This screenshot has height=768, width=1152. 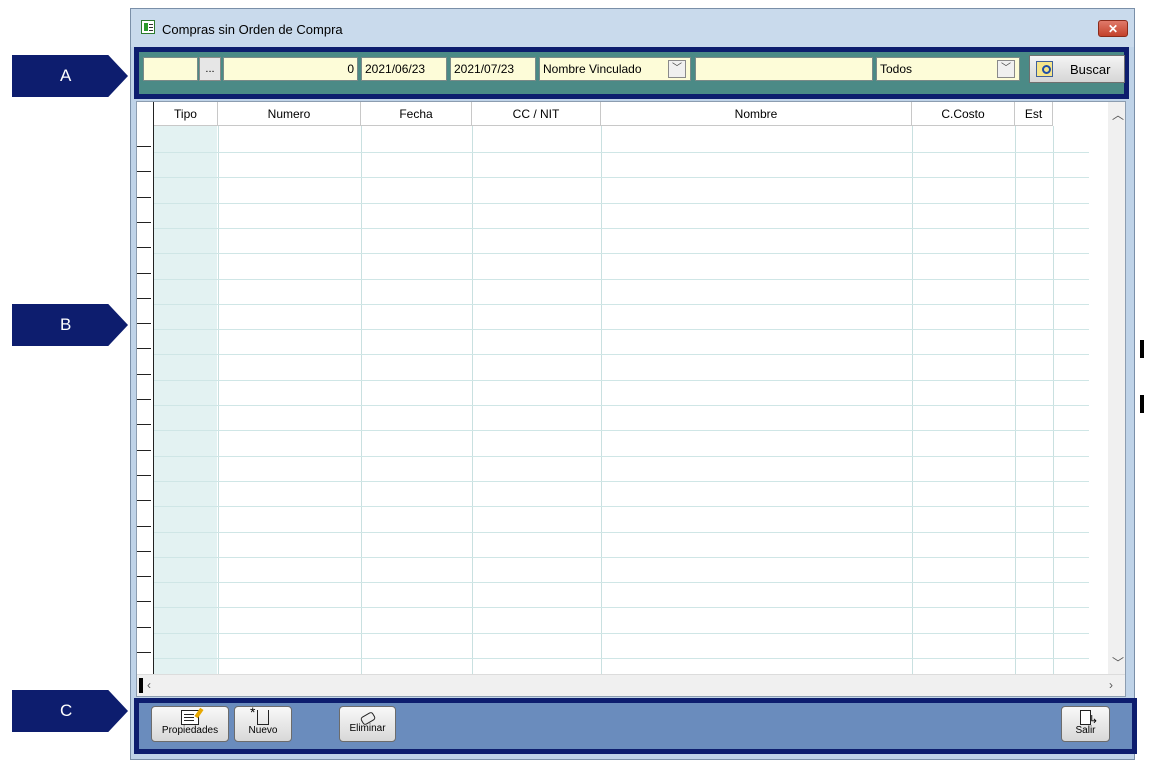 What do you see at coordinates (186, 114) in the screenshot?
I see `column-header-tipo: Tipo` at bounding box center [186, 114].